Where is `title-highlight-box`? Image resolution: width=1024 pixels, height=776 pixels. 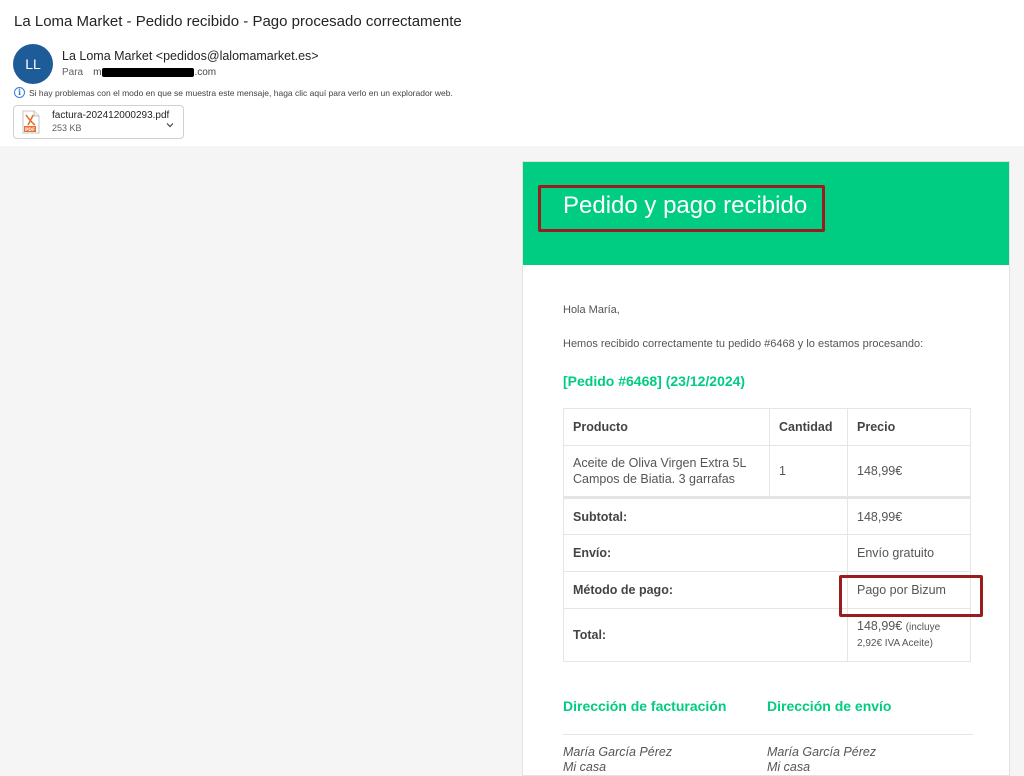
title-highlight-box is located at coordinates (681, 208).